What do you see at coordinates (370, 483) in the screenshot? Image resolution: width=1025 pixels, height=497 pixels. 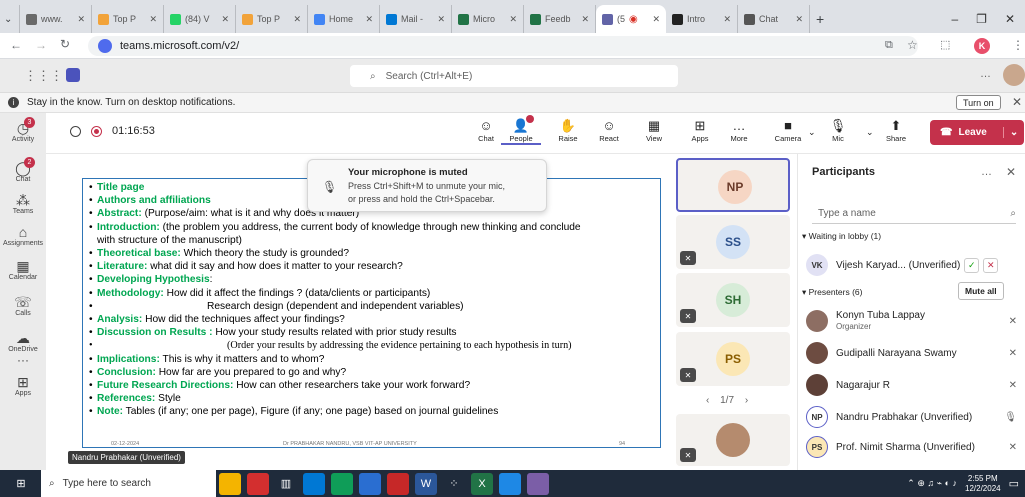 I see `file-explorer-icon` at bounding box center [370, 483].